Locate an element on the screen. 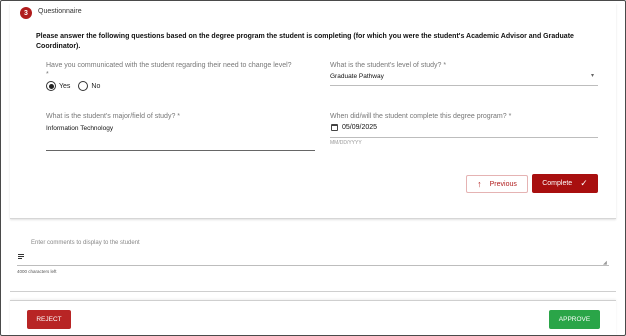 The height and width of the screenshot is (336, 626). comments-underline is located at coordinates (313, 265).